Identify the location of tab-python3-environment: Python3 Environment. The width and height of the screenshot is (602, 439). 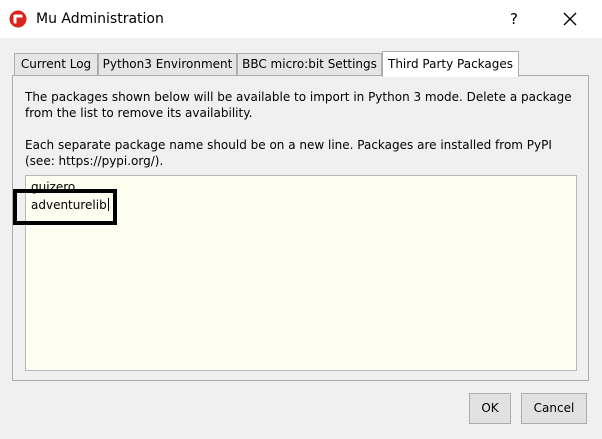
(167, 64).